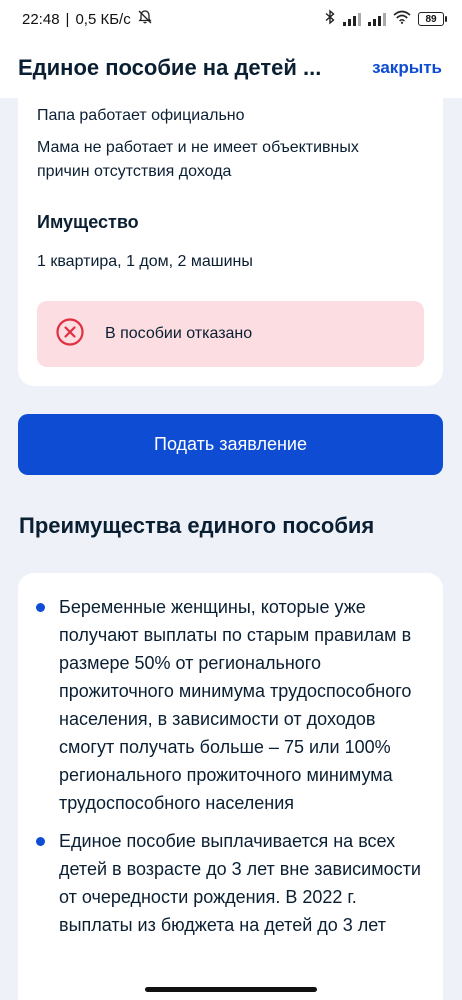 The height and width of the screenshot is (1000, 462). I want to click on status-left: 22:48 | 0,5 КБ/с, so click(87, 19).